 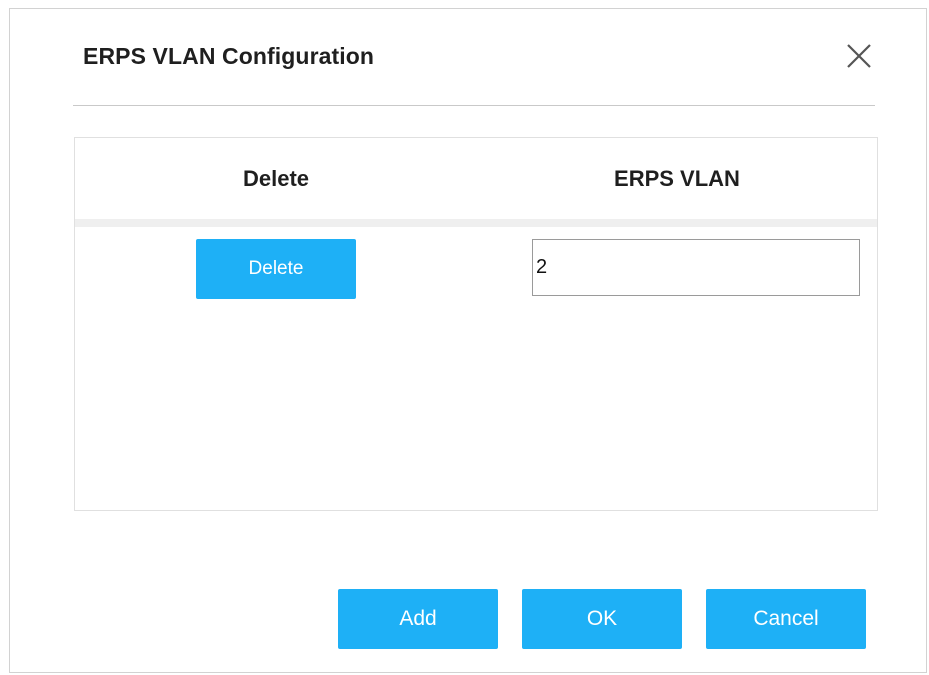 What do you see at coordinates (677, 178) in the screenshot?
I see `column-header-erps-vlan: ERPS VLAN` at bounding box center [677, 178].